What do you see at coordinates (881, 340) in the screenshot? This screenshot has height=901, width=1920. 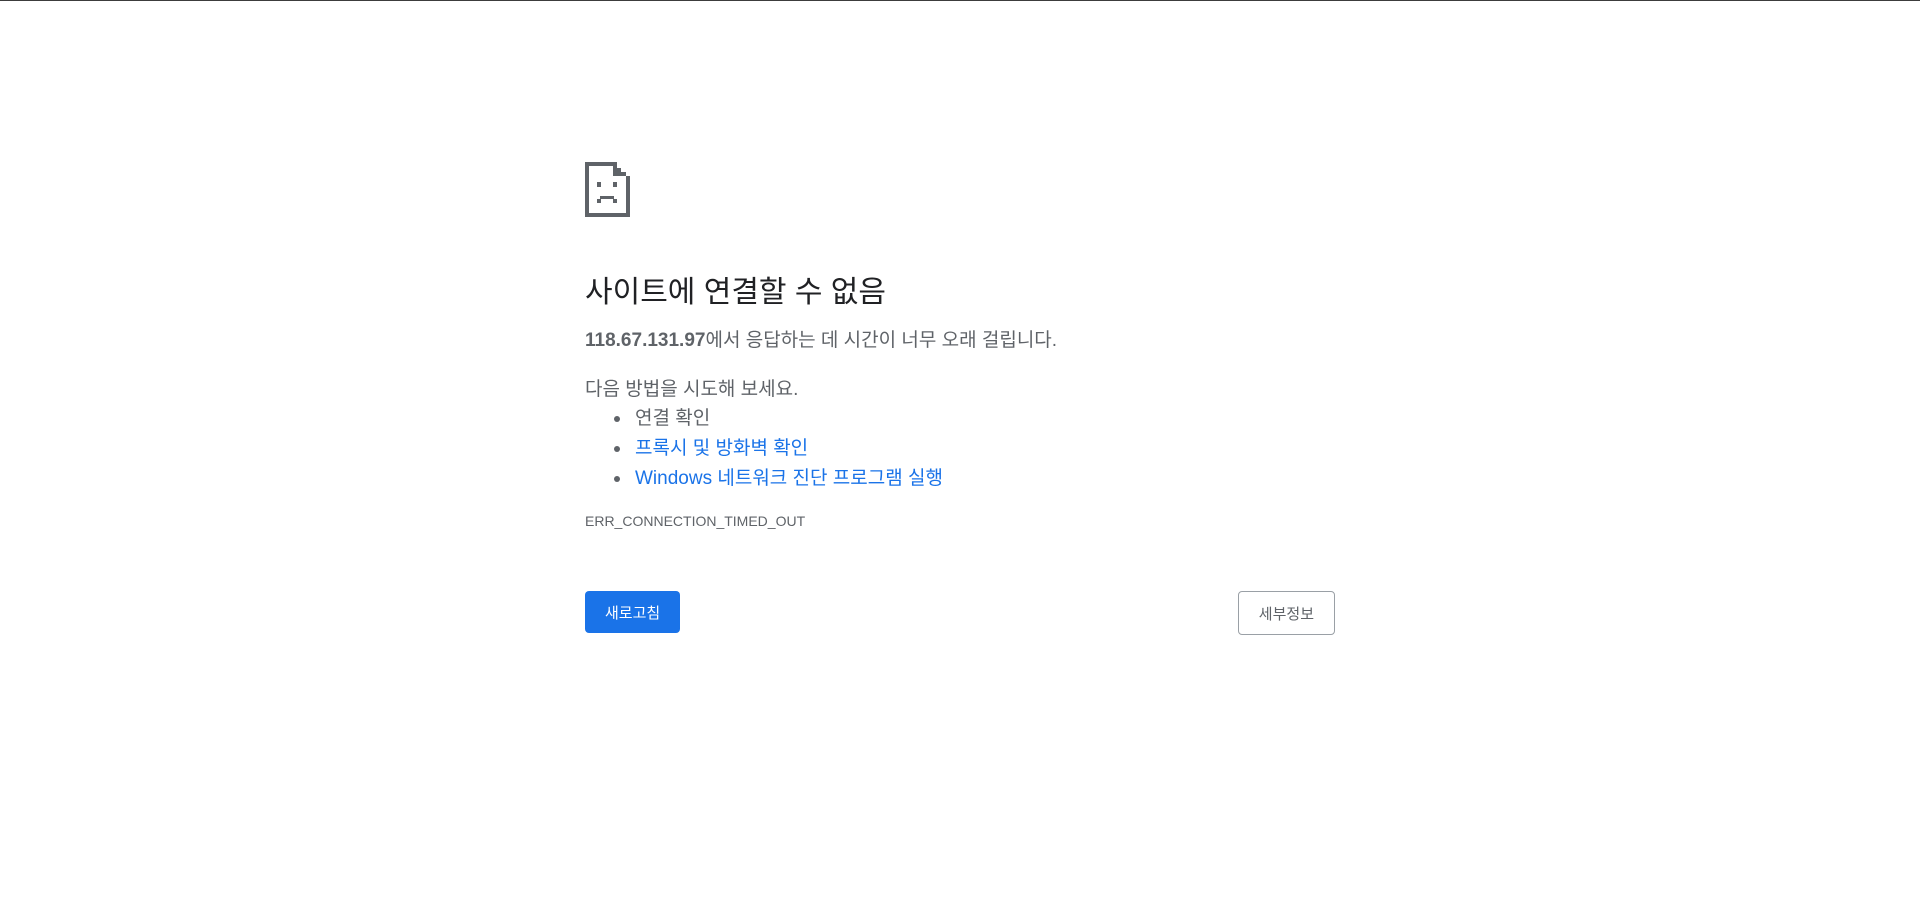 I see `error-summary-text: 에서 응답하는 데 시간이 너무 오래 걸립니다.` at bounding box center [881, 340].